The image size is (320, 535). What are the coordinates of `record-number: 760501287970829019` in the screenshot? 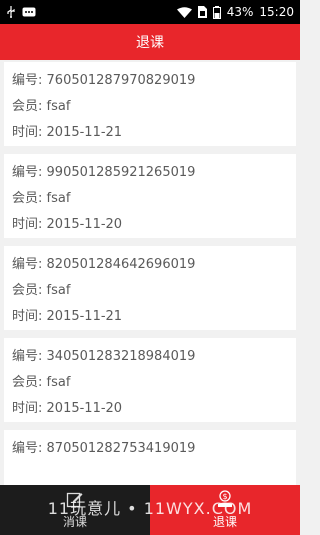 It's located at (121, 80).